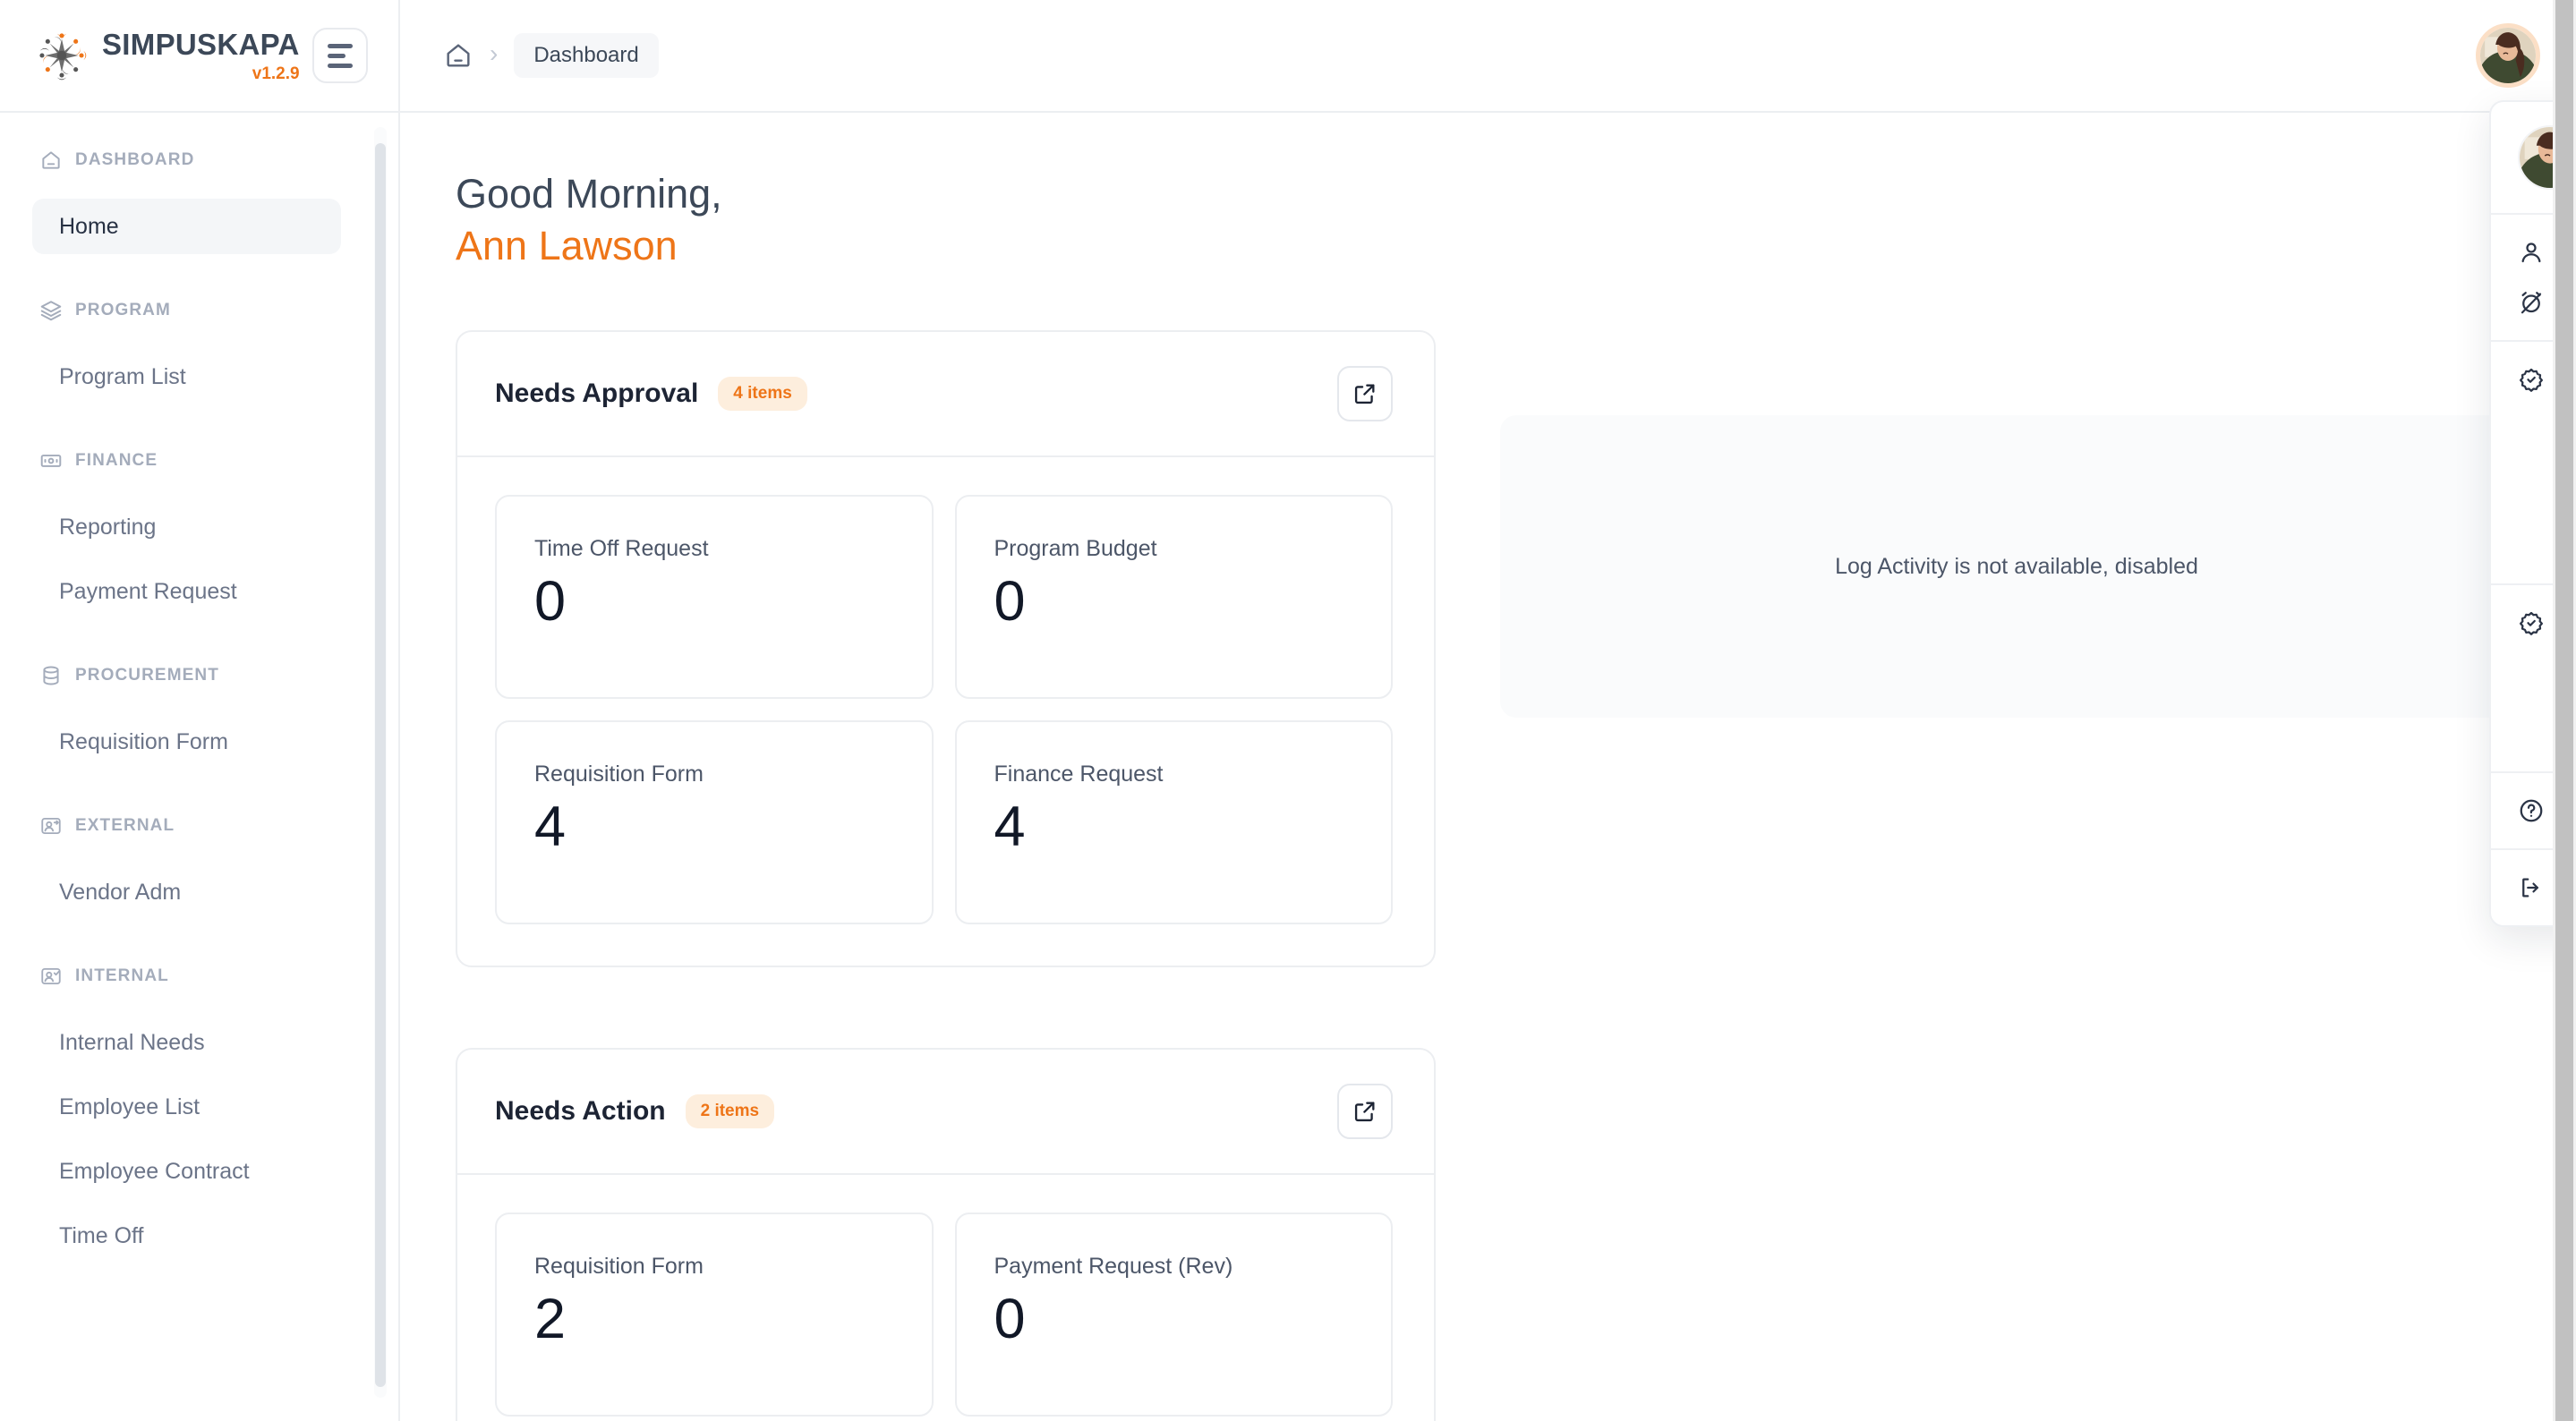 This screenshot has width=2576, height=1421. What do you see at coordinates (122, 975) in the screenshot?
I see `sidebar-section-label: INTERNAL` at bounding box center [122, 975].